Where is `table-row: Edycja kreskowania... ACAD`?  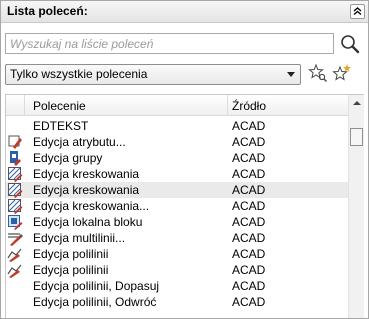
table-row: Edycja kreskowania... ACAD is located at coordinates (177, 206).